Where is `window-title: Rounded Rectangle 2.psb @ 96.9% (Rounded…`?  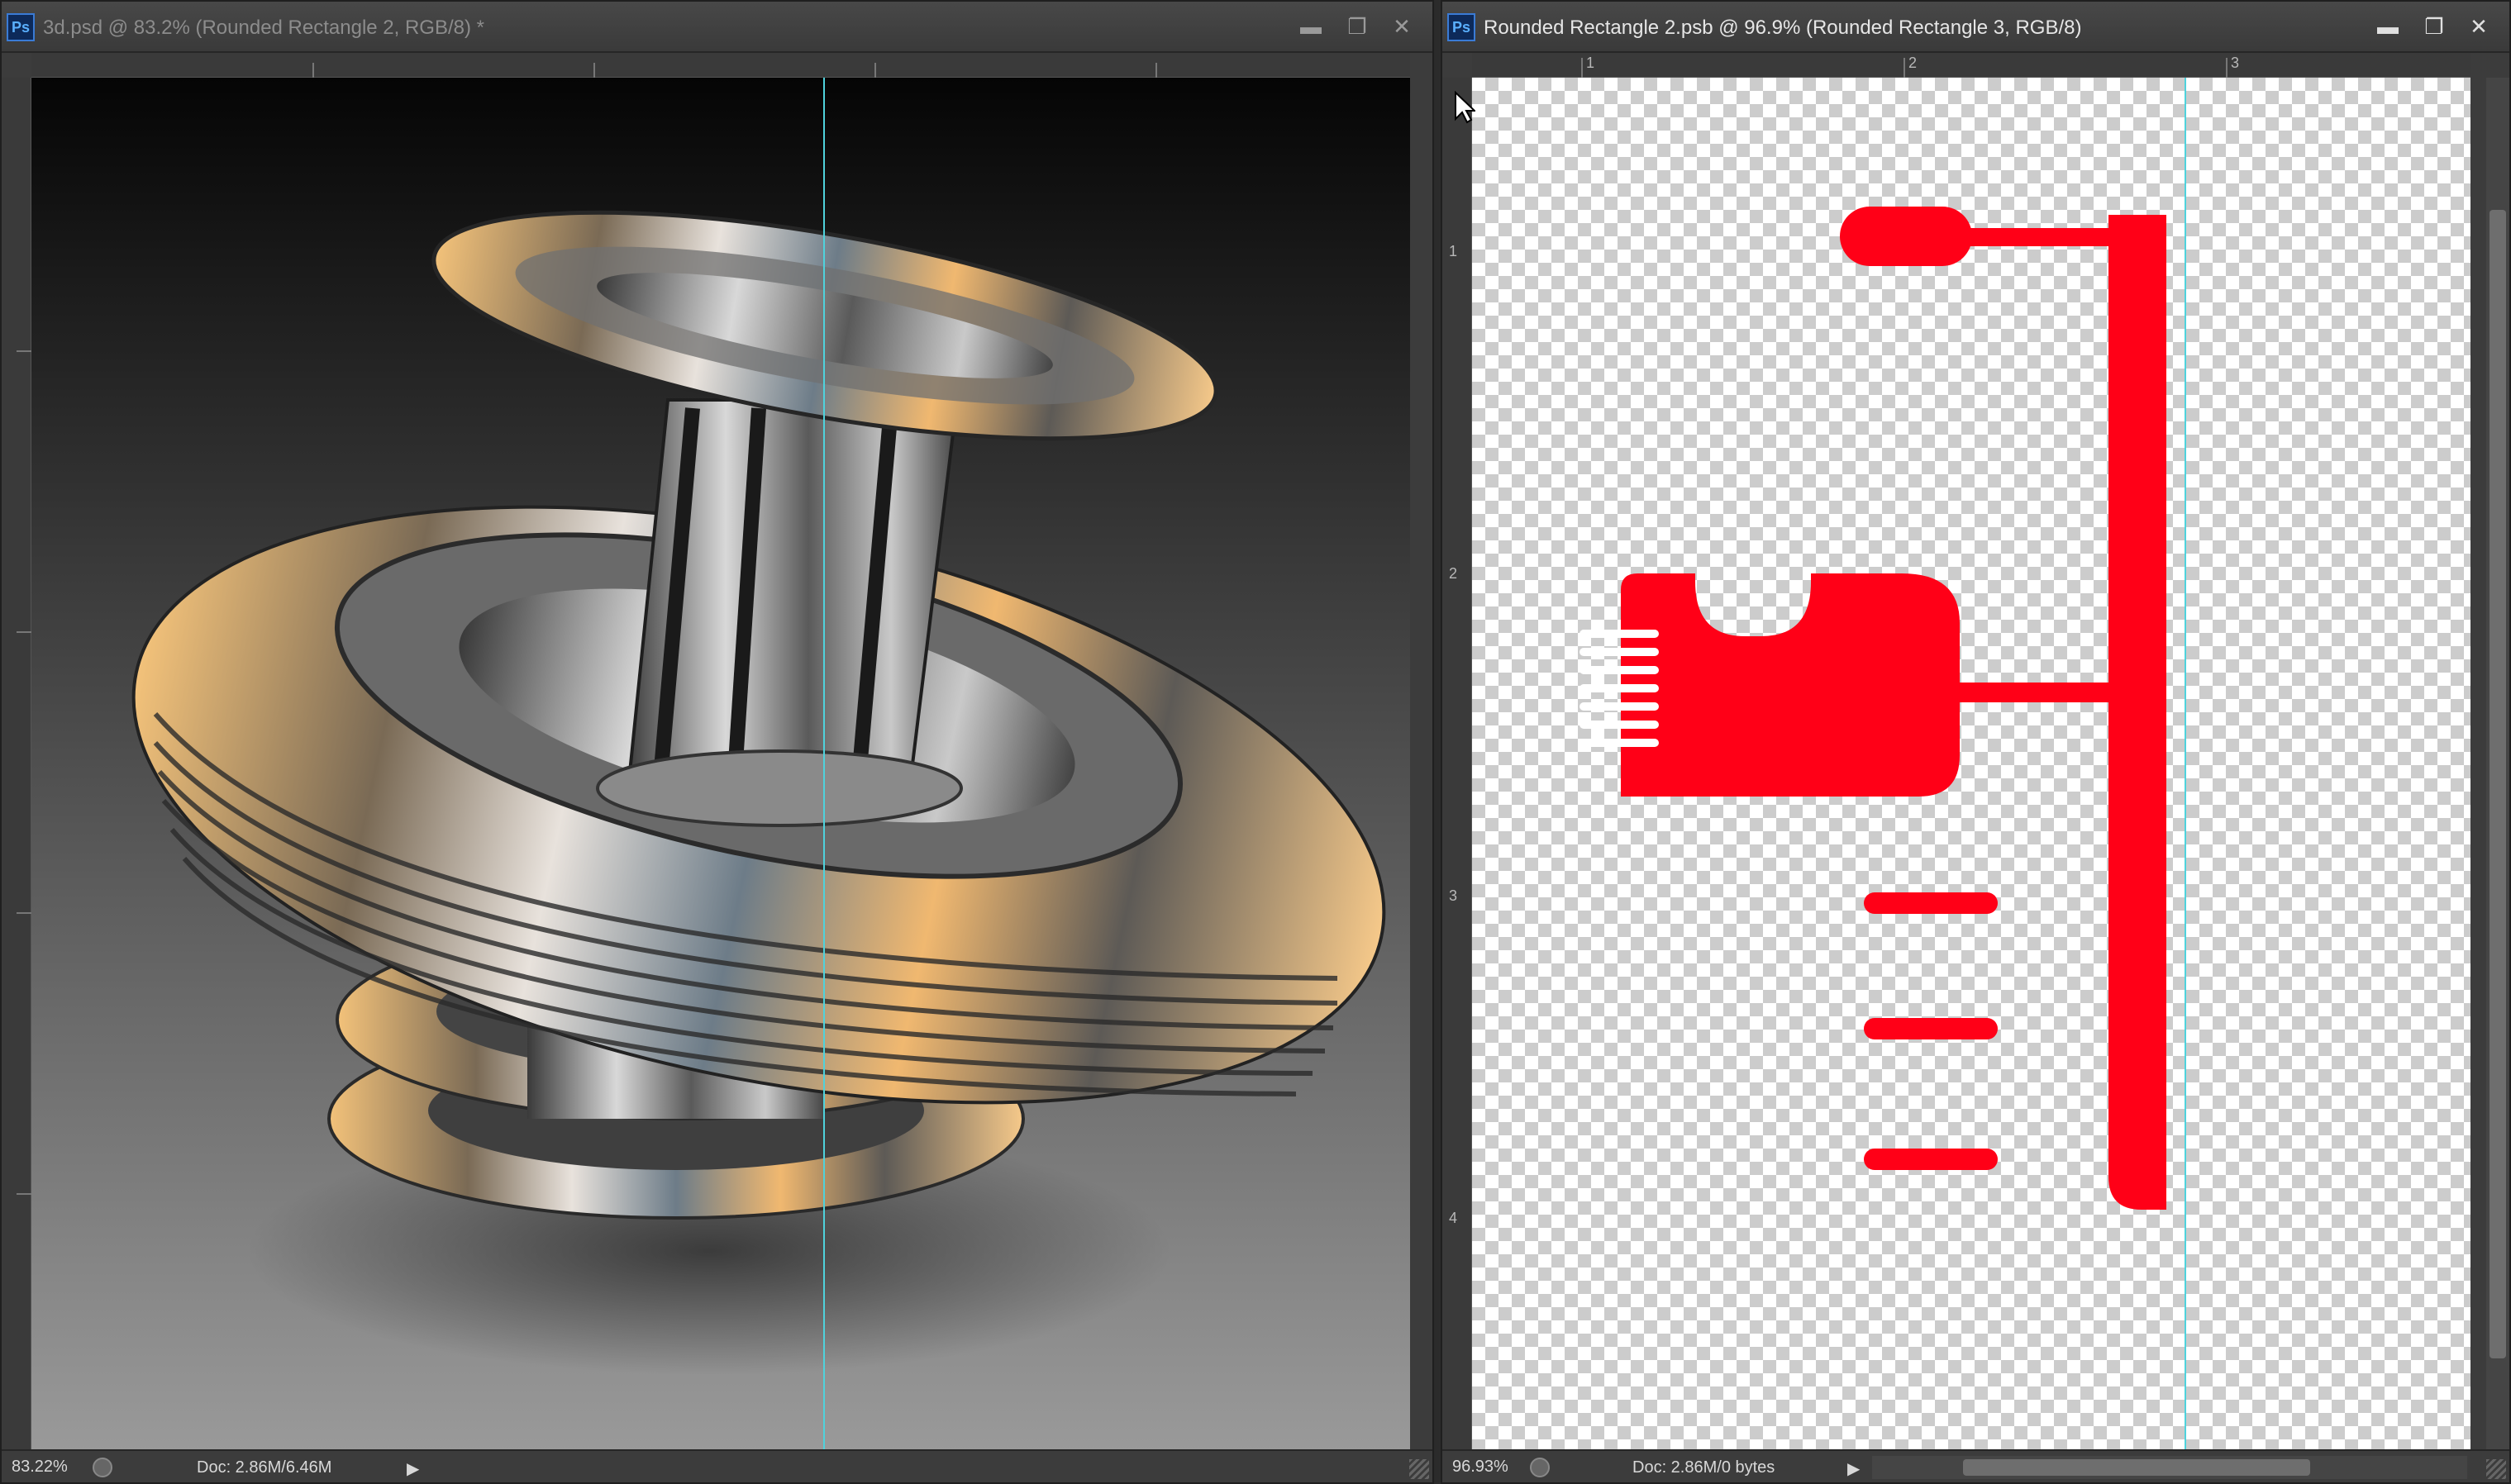 window-title: Rounded Rectangle 2.psb @ 96.9% (Rounded… is located at coordinates (1783, 28).